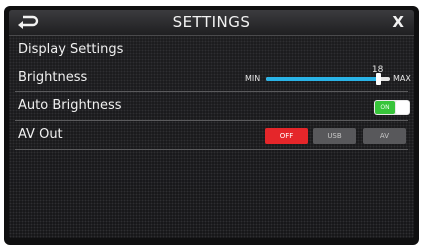  I want to click on av-out-option-usb: USB, so click(334, 136).